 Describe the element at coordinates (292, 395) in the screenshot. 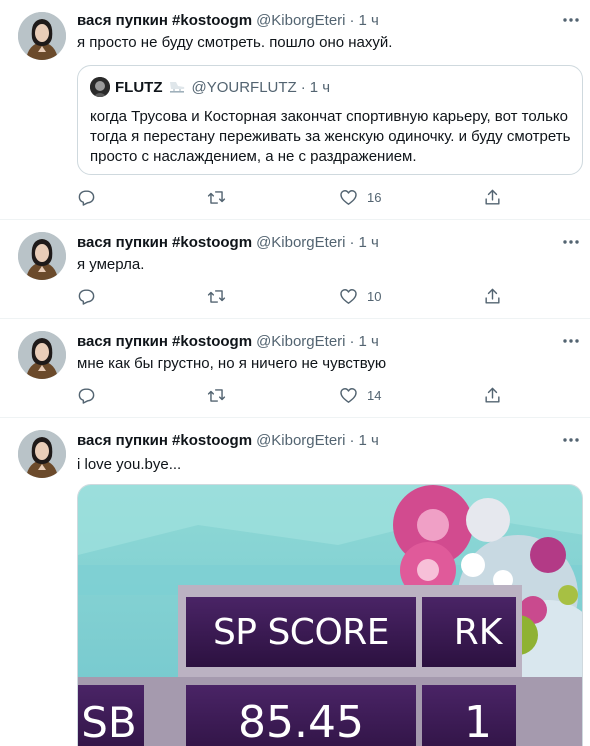

I see `tweet-actions: 14` at that location.